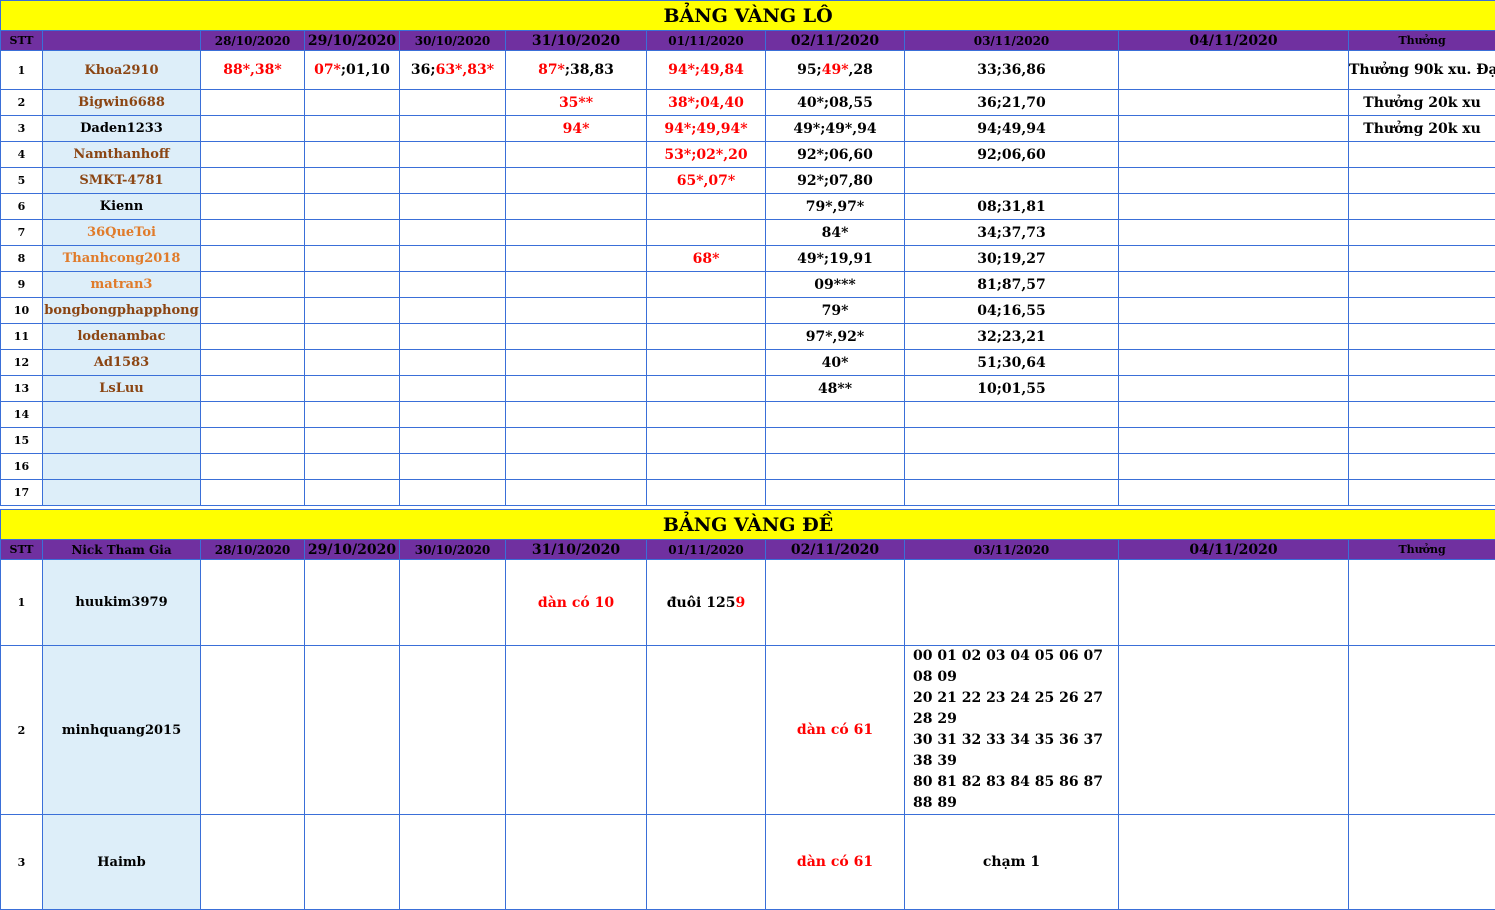 The width and height of the screenshot is (1495, 910). What do you see at coordinates (122, 311) in the screenshot?
I see `nick-name: bongbongphapphong` at bounding box center [122, 311].